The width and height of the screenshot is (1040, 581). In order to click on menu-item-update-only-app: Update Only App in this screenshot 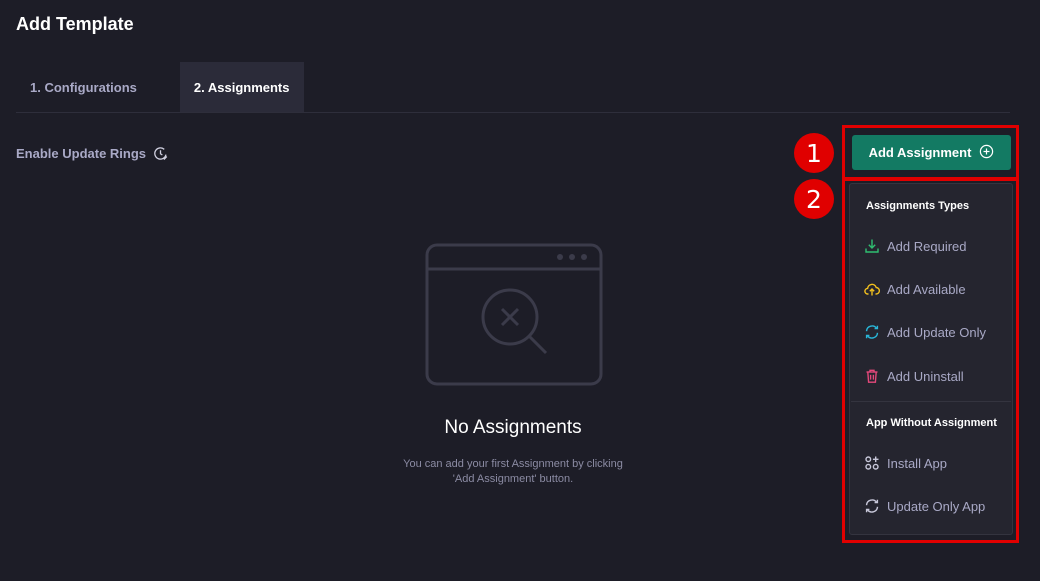, I will do `click(935, 506)`.